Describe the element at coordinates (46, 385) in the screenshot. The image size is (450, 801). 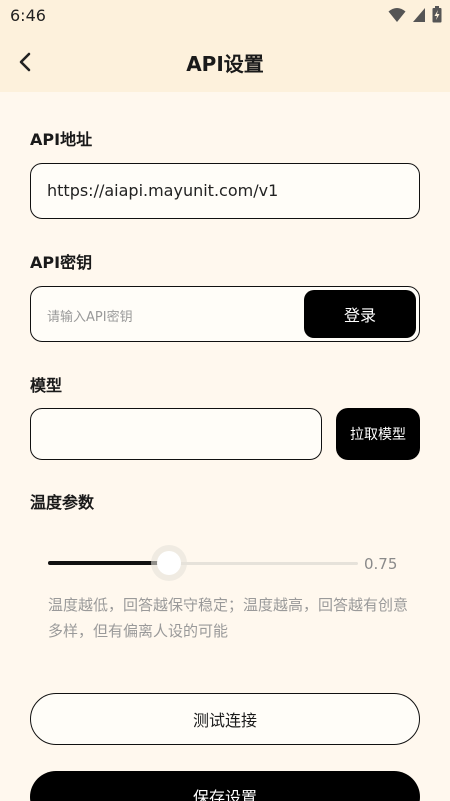
I see `model-label: 模型` at that location.